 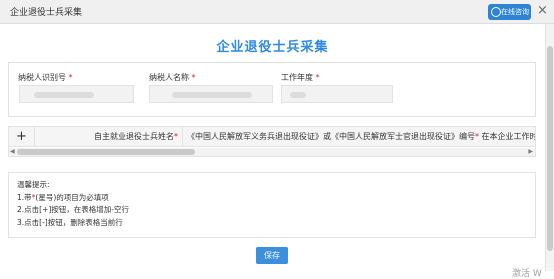 What do you see at coordinates (22, 137) in the screenshot?
I see `add-row-button: +` at bounding box center [22, 137].